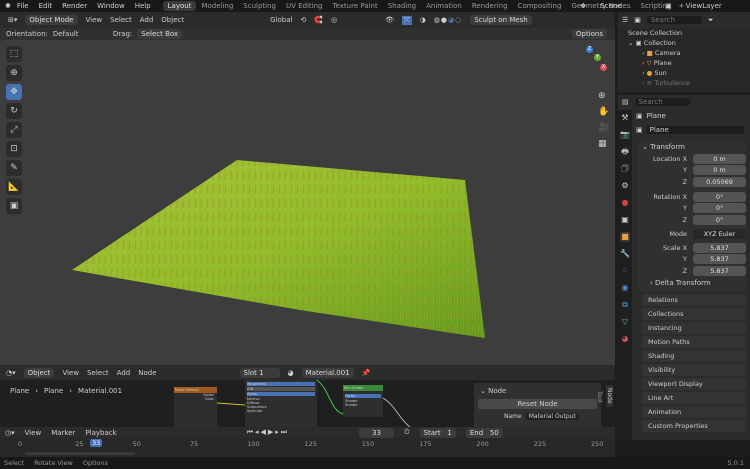  Describe the element at coordinates (625, 118) in the screenshot. I see `tool-tab-icon: ⚒` at that location.